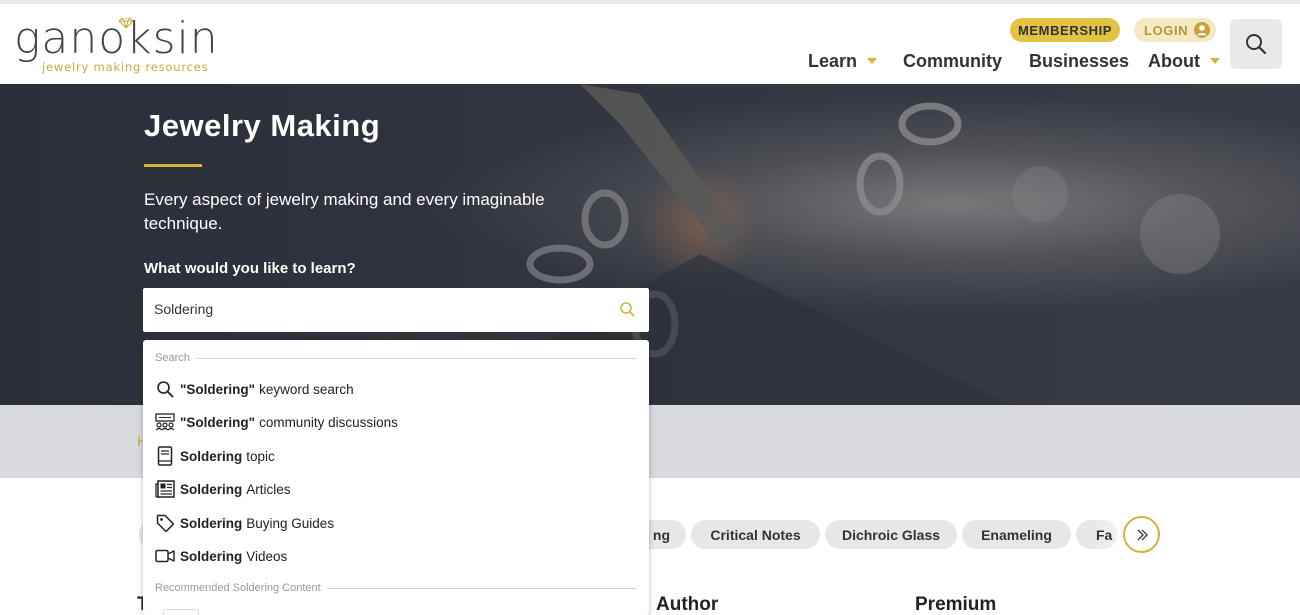 Image resolution: width=1300 pixels, height=615 pixels. Describe the element at coordinates (165, 556) in the screenshot. I see `video-icon` at that location.